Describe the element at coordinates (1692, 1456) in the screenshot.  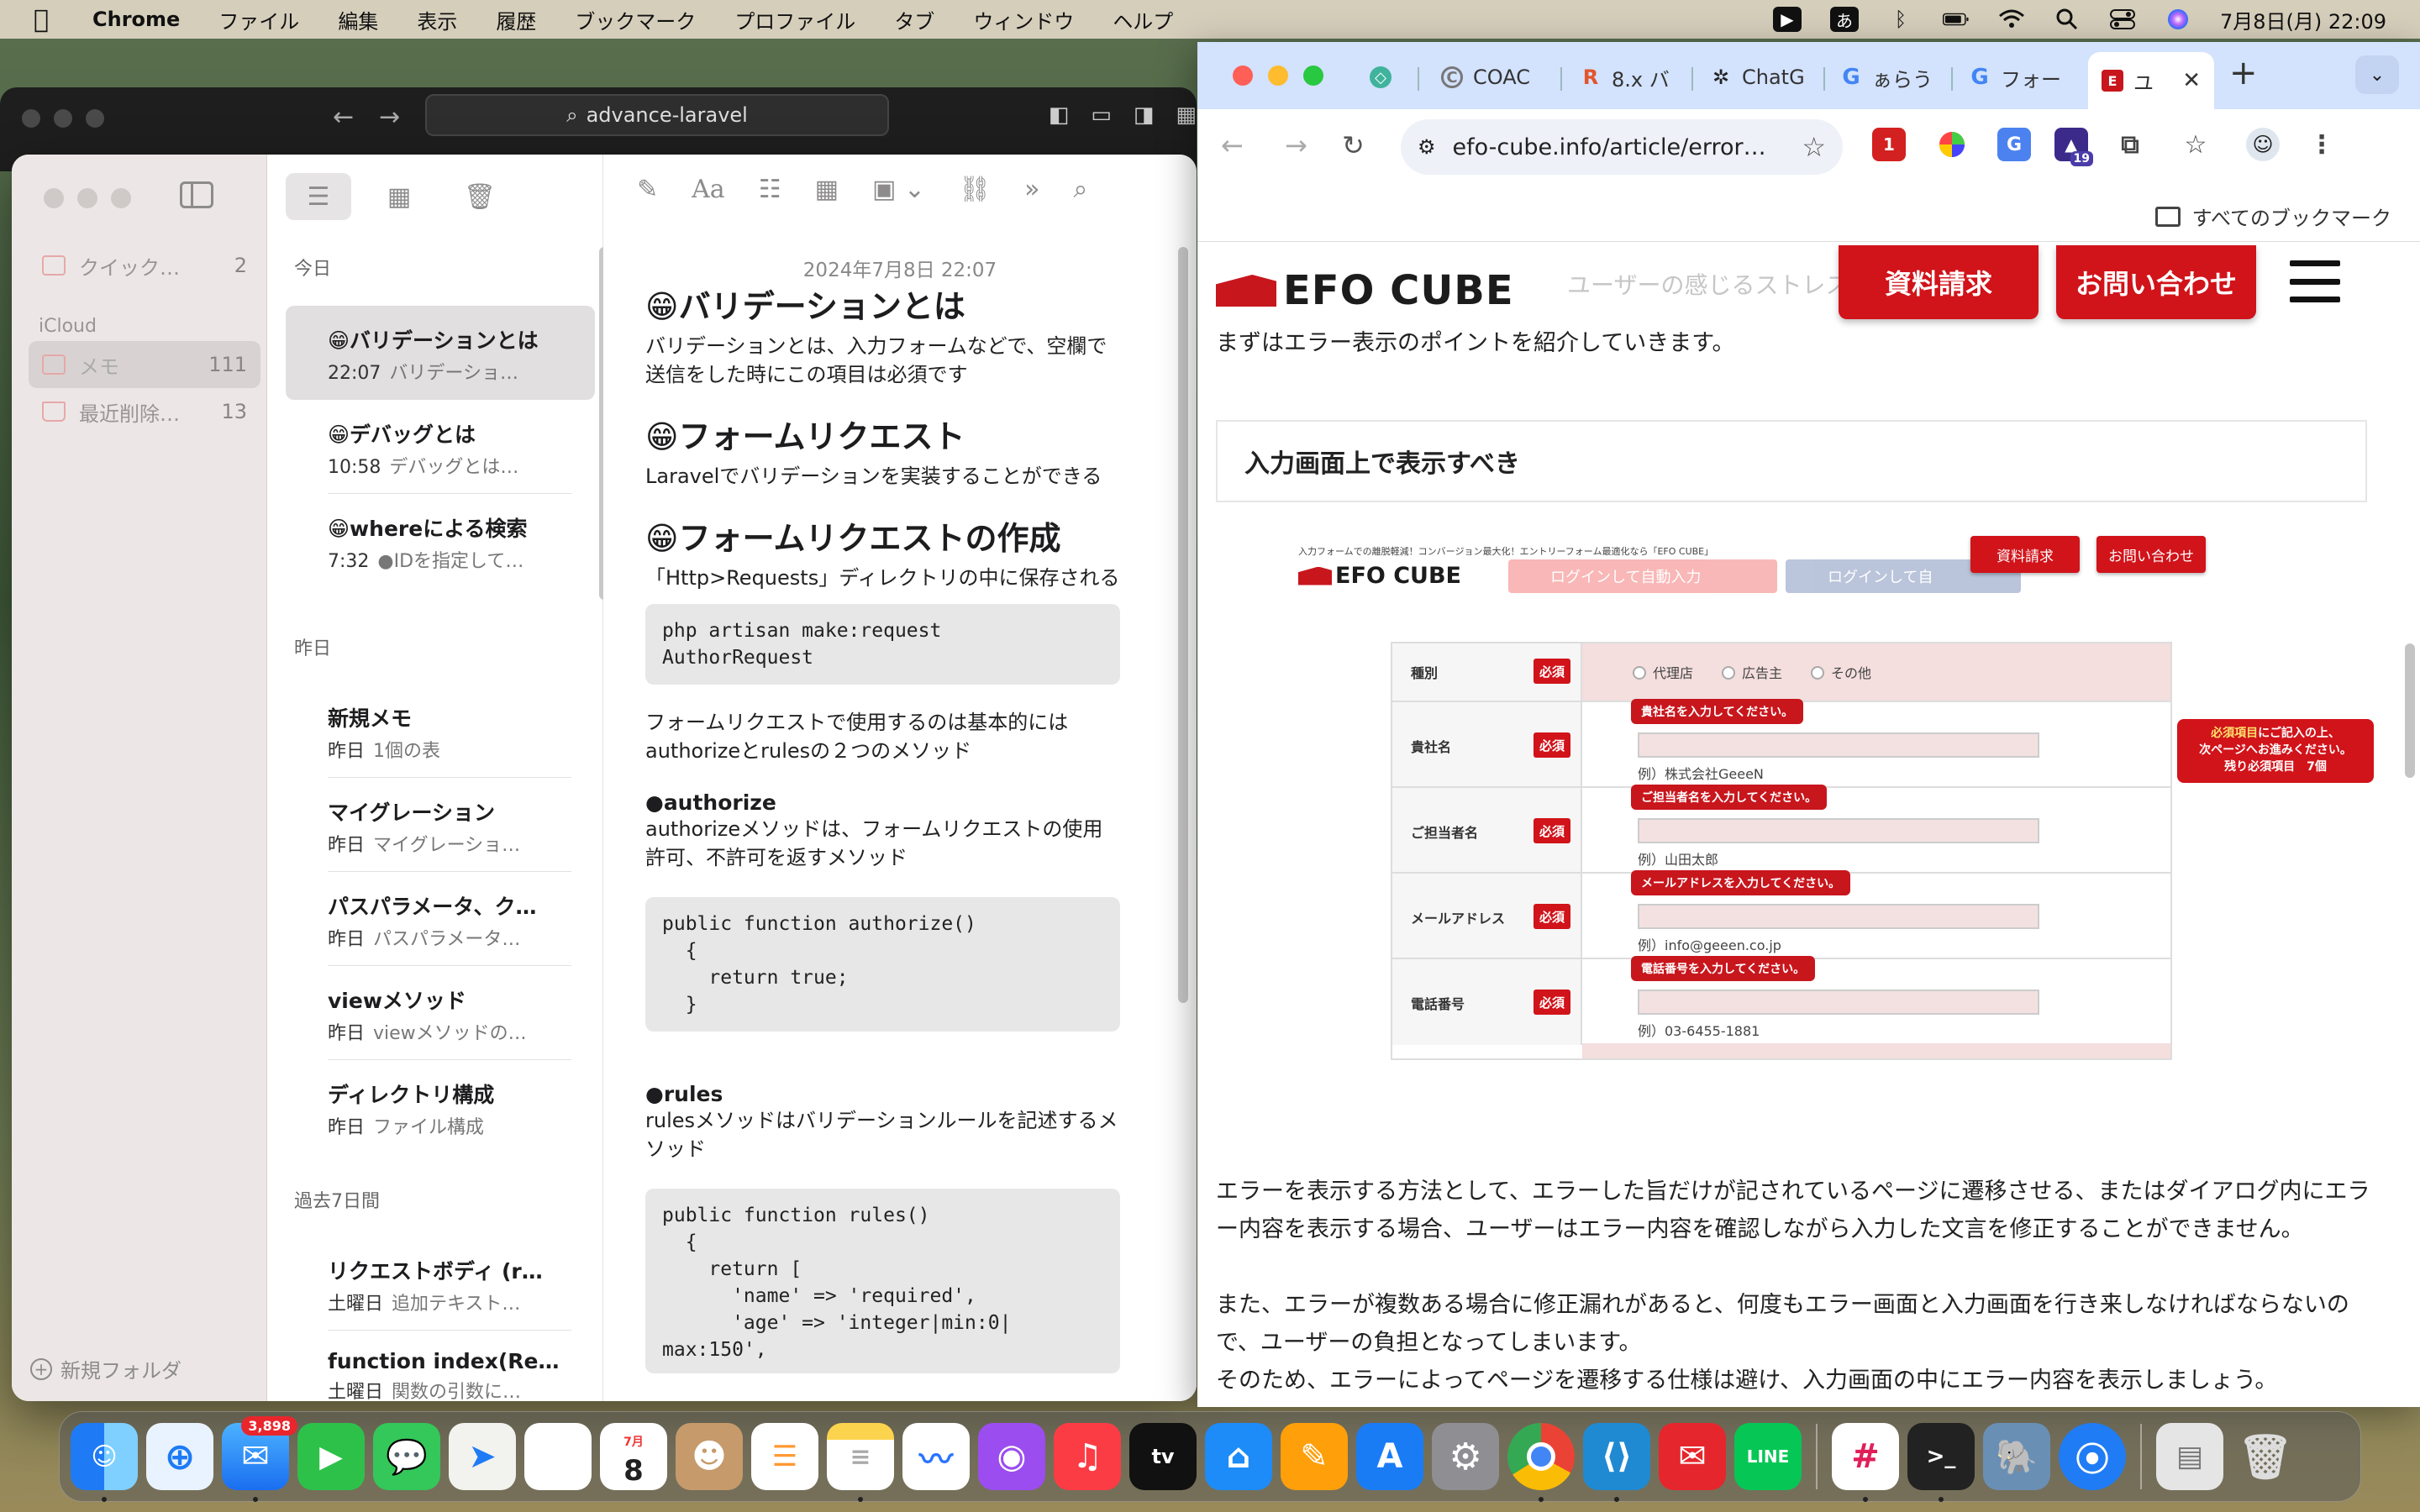
I see `dock-mail-app-icon: ✉` at that location.